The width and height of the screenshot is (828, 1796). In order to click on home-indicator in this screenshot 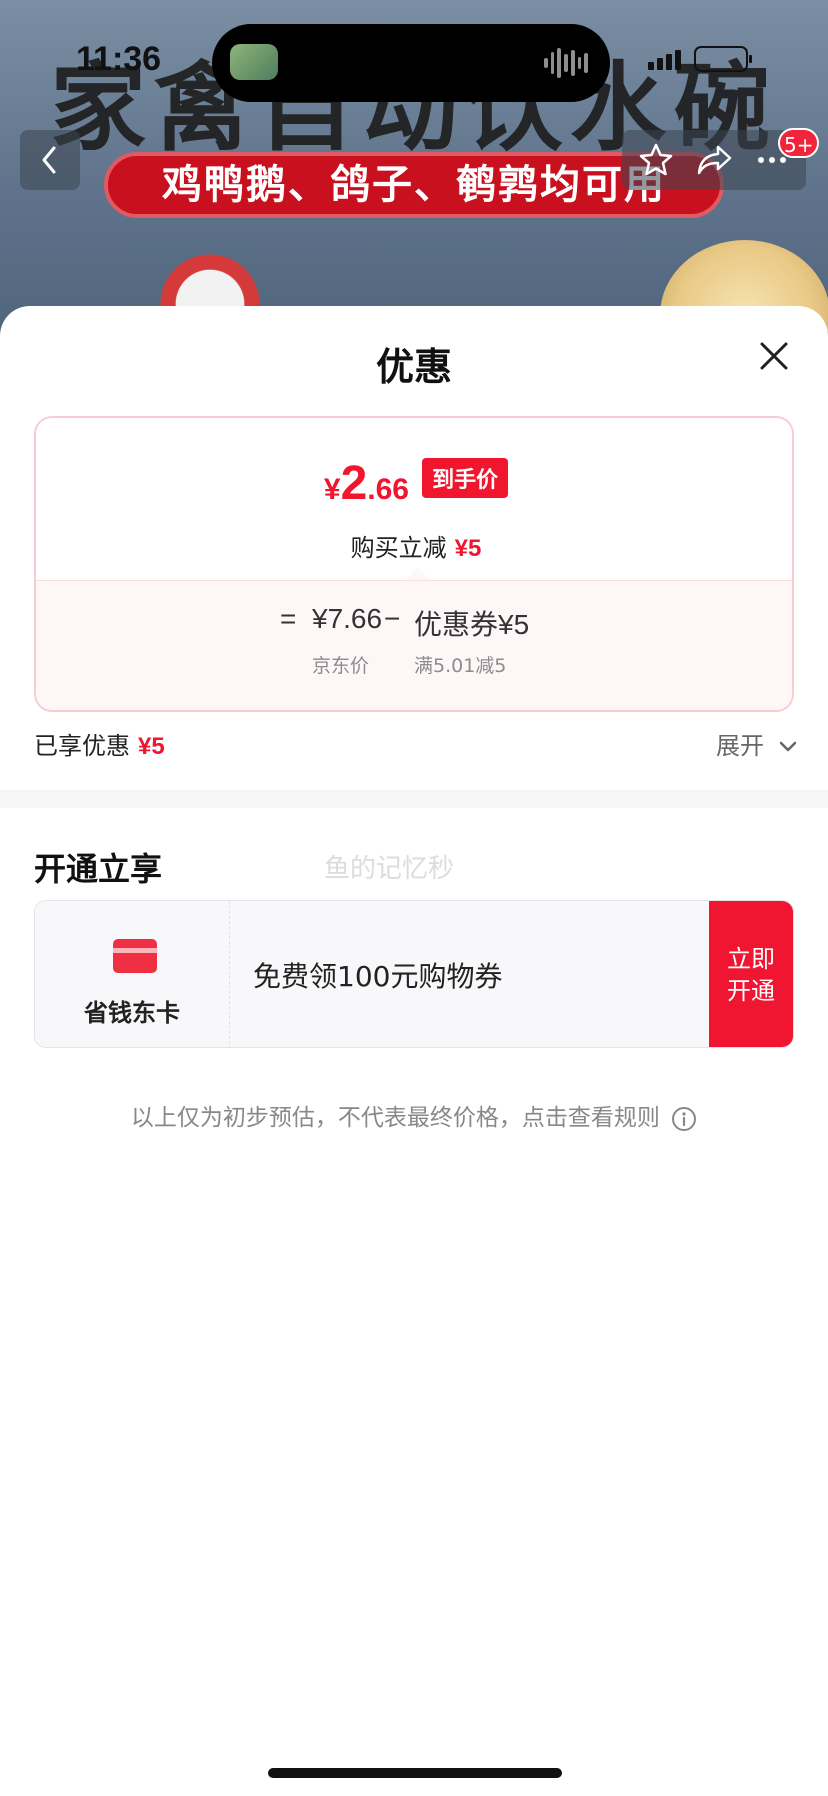, I will do `click(415, 1773)`.